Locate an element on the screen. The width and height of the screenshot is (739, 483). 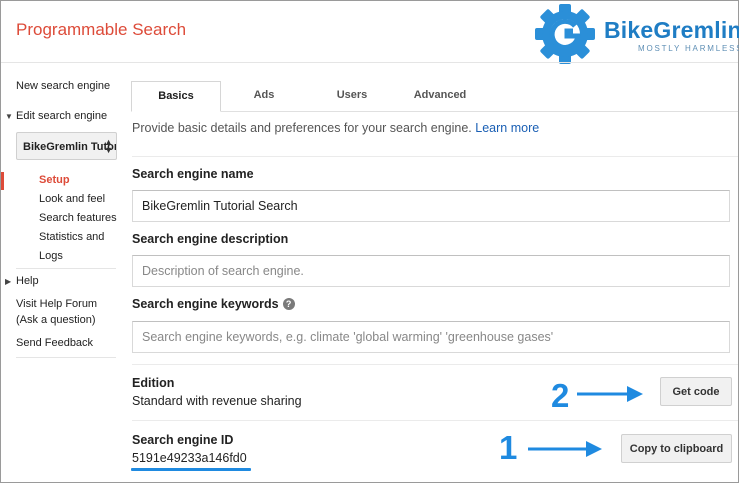
header-divider is located at coordinates (369, 62).